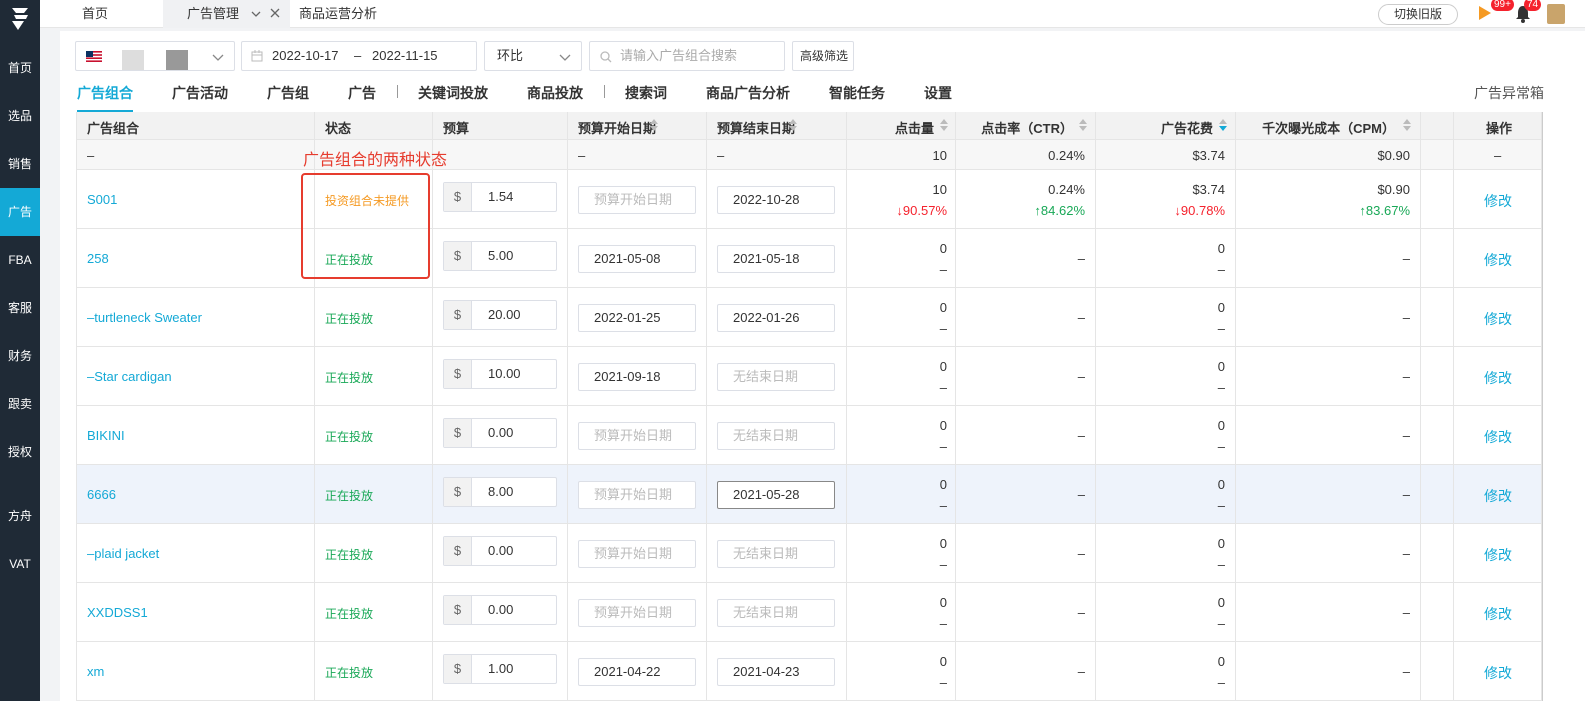  What do you see at coordinates (1509, 93) in the screenshot?
I see `ad-anomaly-box-link: 广告异常箱` at bounding box center [1509, 93].